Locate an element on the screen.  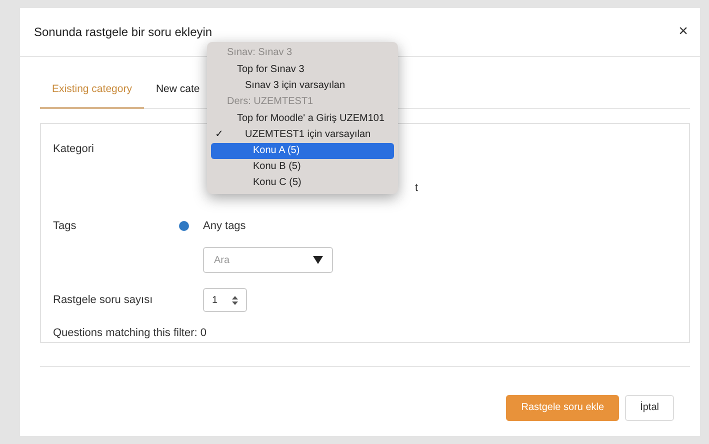
tab: New cate is located at coordinates (178, 90).